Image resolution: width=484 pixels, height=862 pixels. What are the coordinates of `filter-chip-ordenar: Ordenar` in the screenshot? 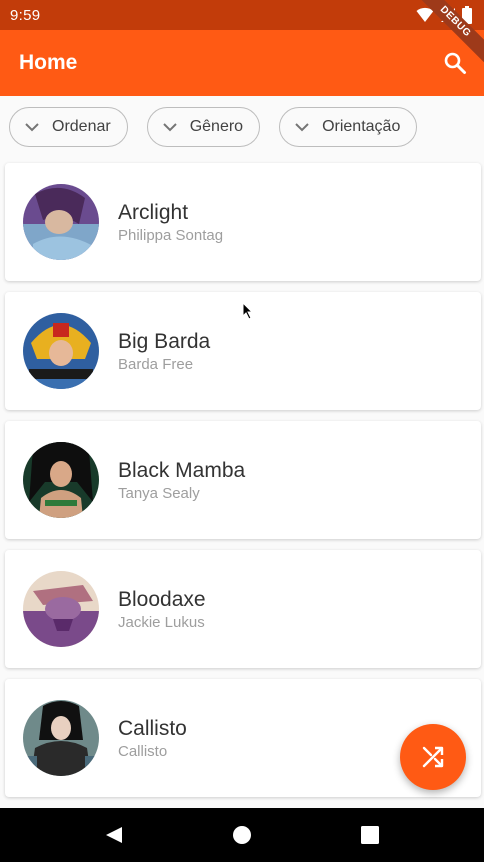 It's located at (68, 127).